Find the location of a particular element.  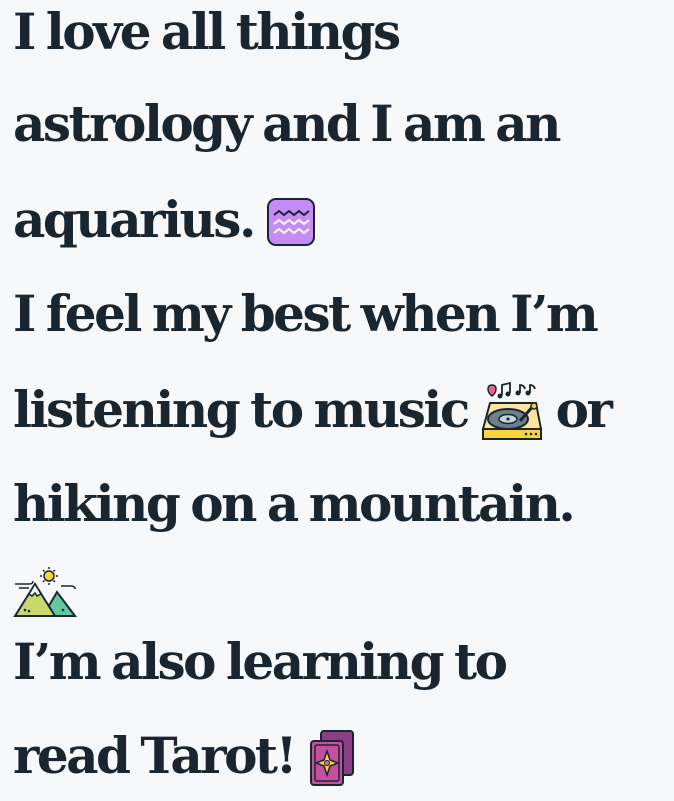

bio-line: hiking on a mountain. is located at coordinates (294, 504).